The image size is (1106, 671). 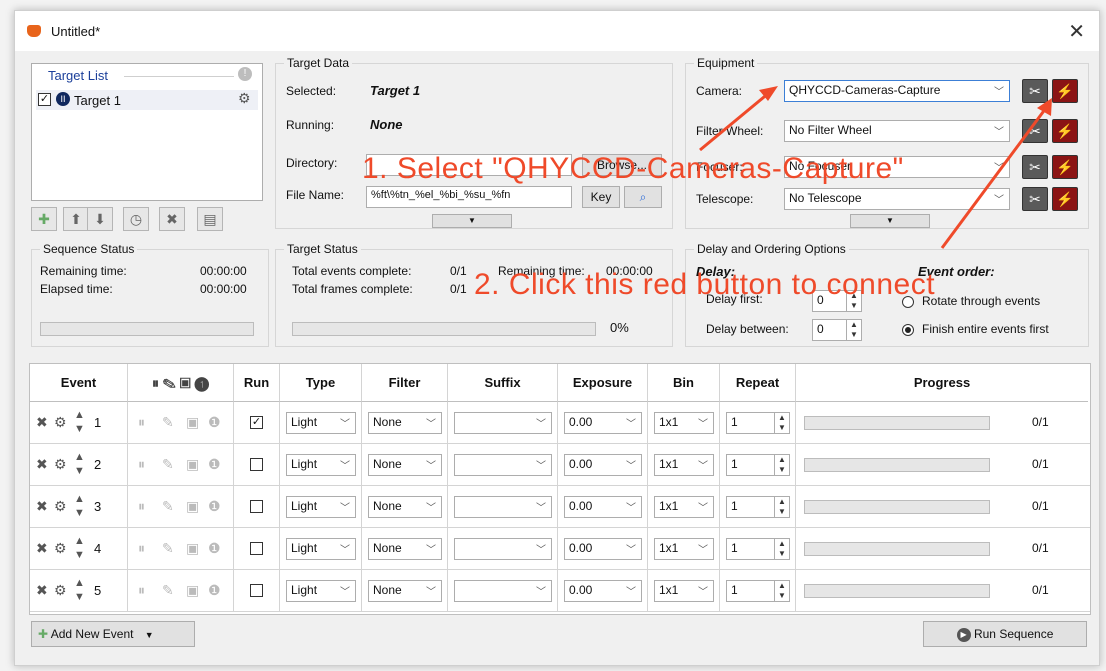 What do you see at coordinates (643, 197) in the screenshot?
I see `search-icon: ⌕` at bounding box center [643, 197].